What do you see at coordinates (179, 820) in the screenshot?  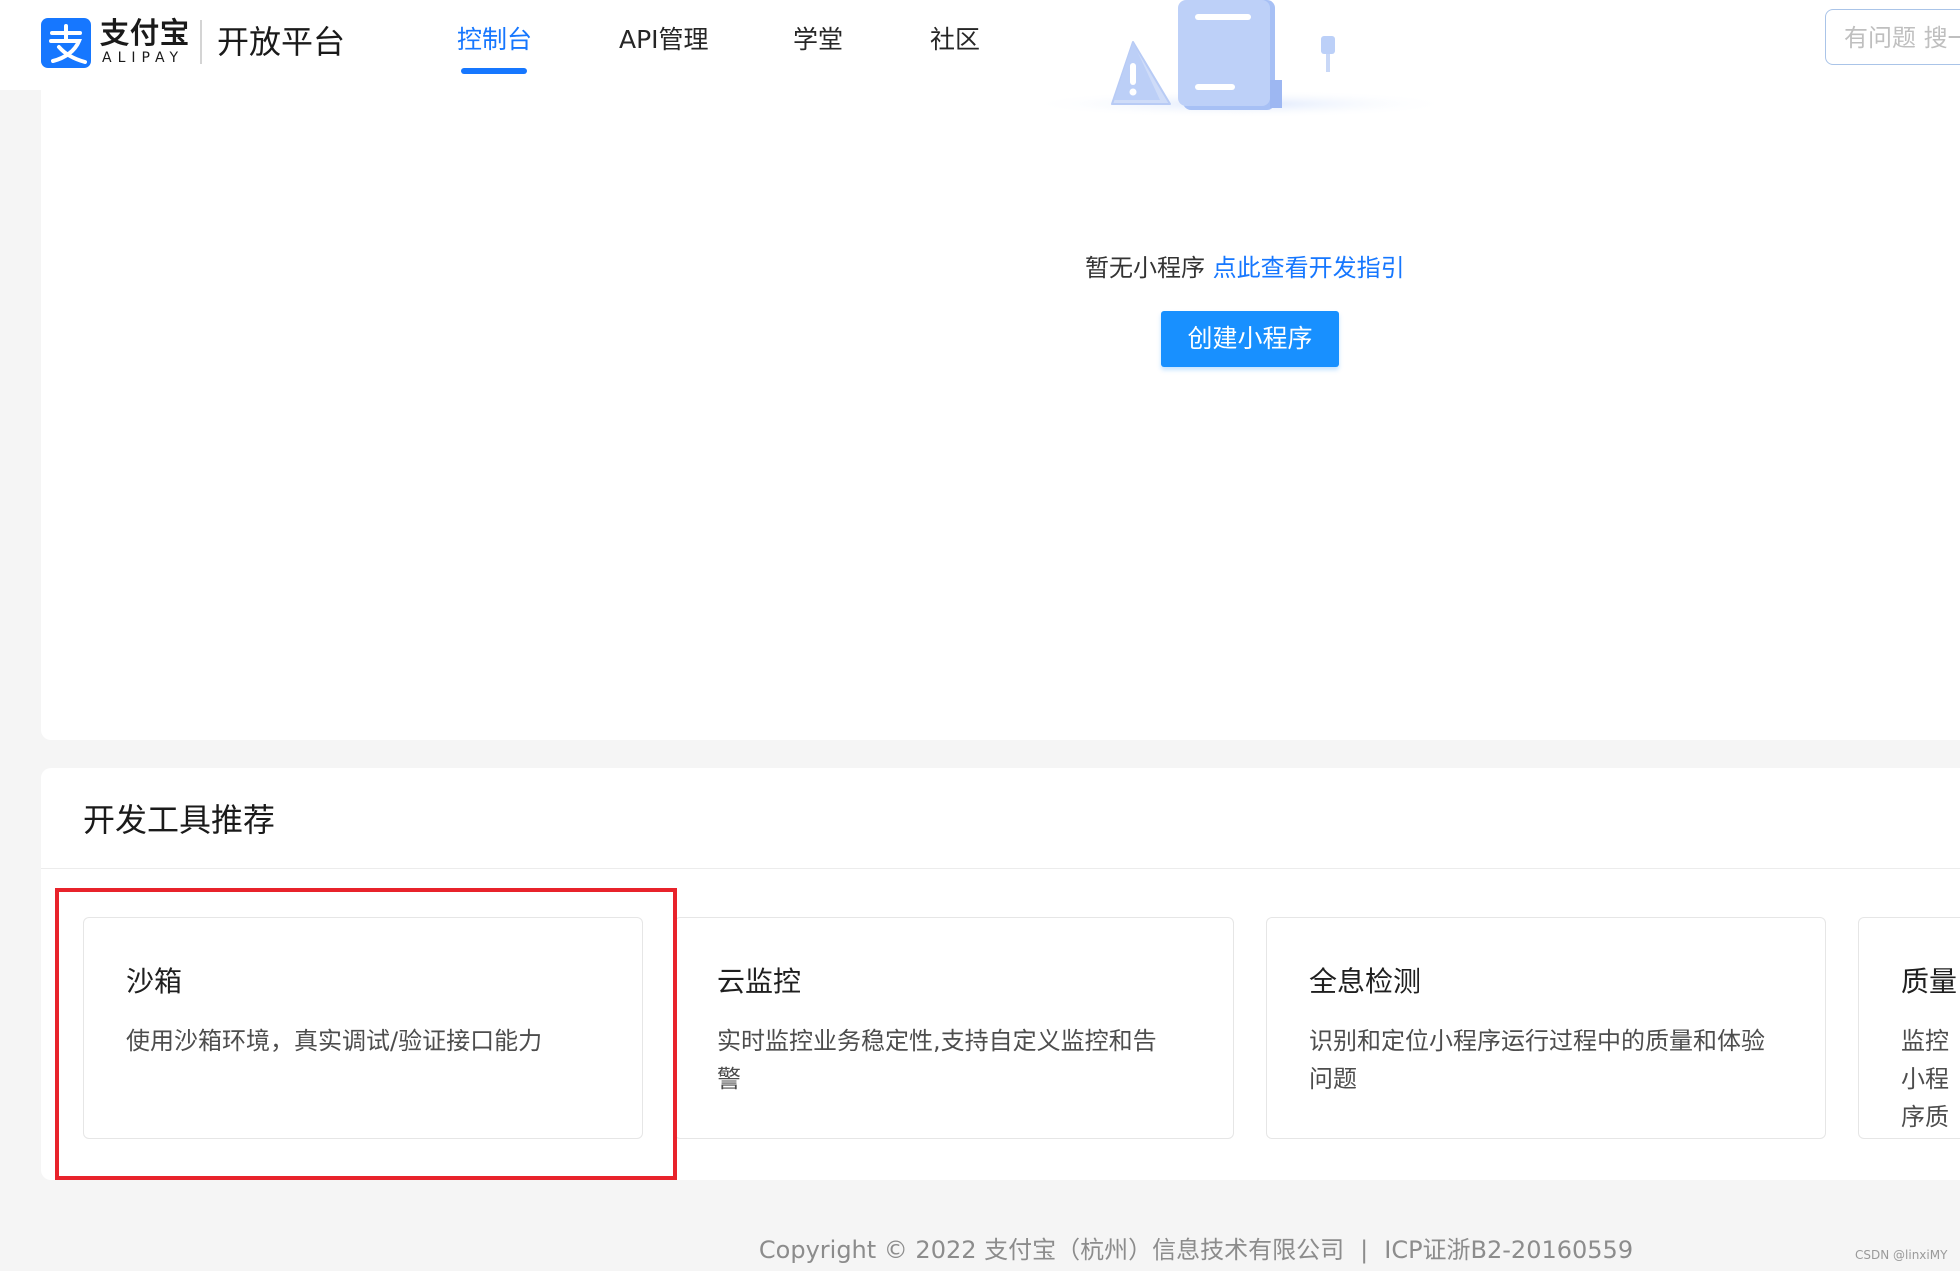 I see `section-title: 开发工具推荐` at bounding box center [179, 820].